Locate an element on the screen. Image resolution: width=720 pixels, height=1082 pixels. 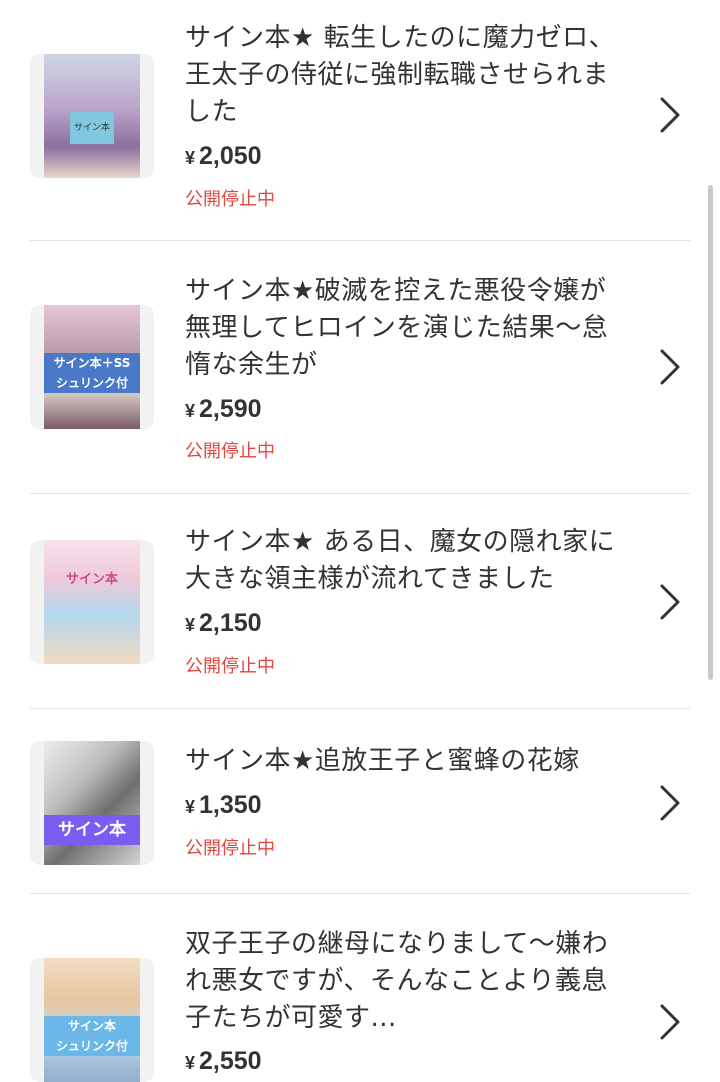
product-thumbnail: サイン本 シュリンク付 is located at coordinates (92, 1020).